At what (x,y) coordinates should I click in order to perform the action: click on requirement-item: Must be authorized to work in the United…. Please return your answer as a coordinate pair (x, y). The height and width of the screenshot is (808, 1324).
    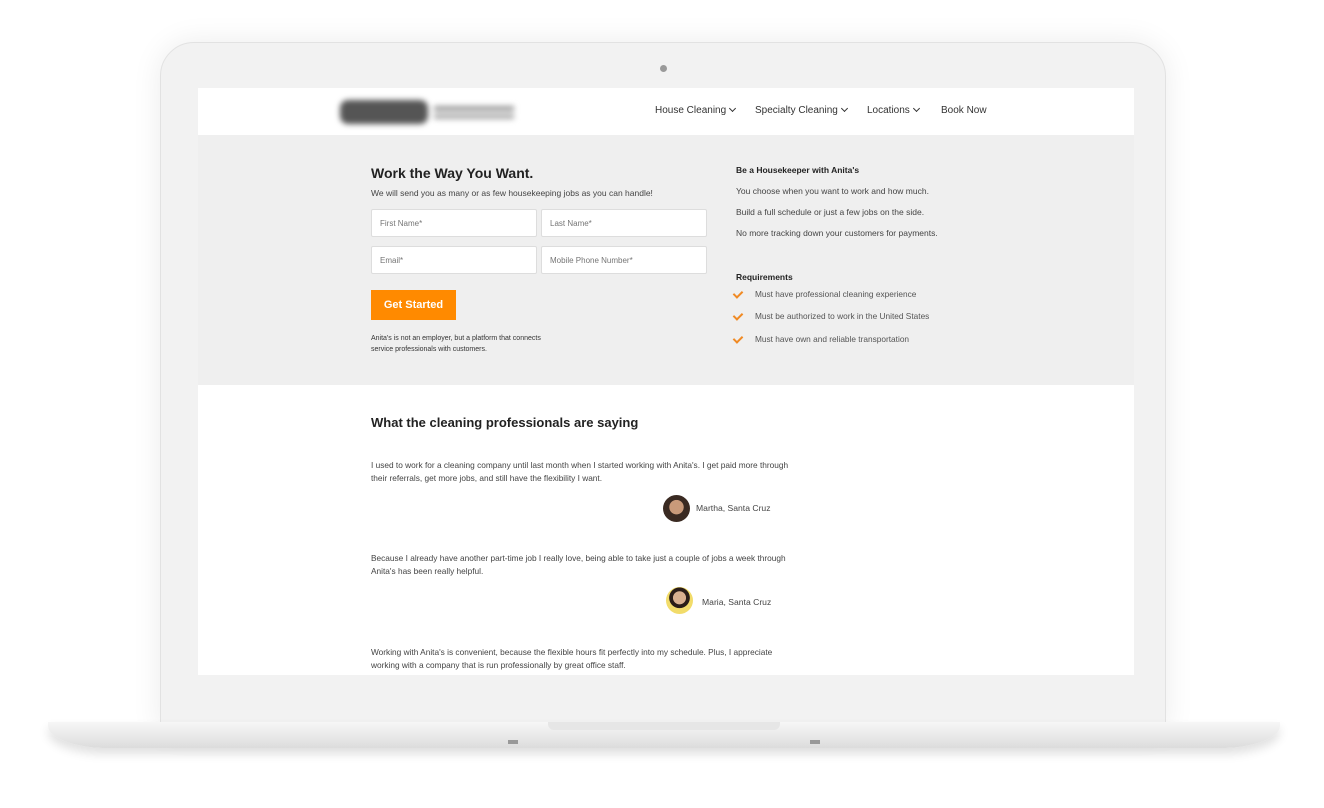
    Looking at the image, I should click on (830, 315).